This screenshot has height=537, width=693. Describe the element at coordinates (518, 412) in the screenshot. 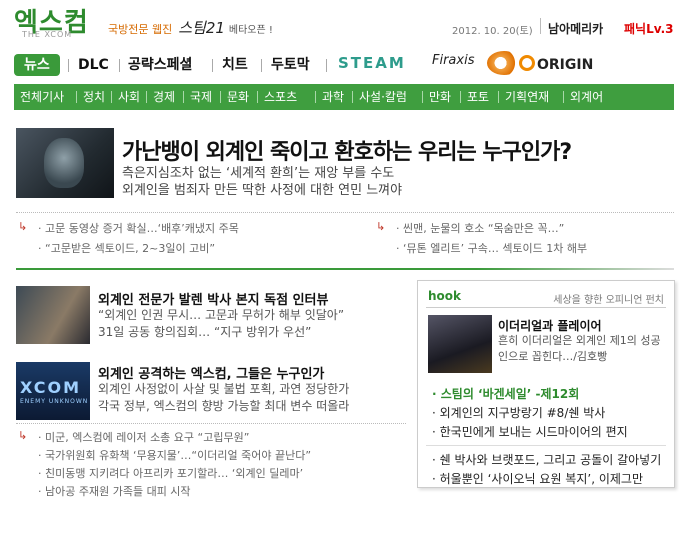

I see `hook-link: · 외계인의 지구방랑기 #8/쉔 박사` at that location.